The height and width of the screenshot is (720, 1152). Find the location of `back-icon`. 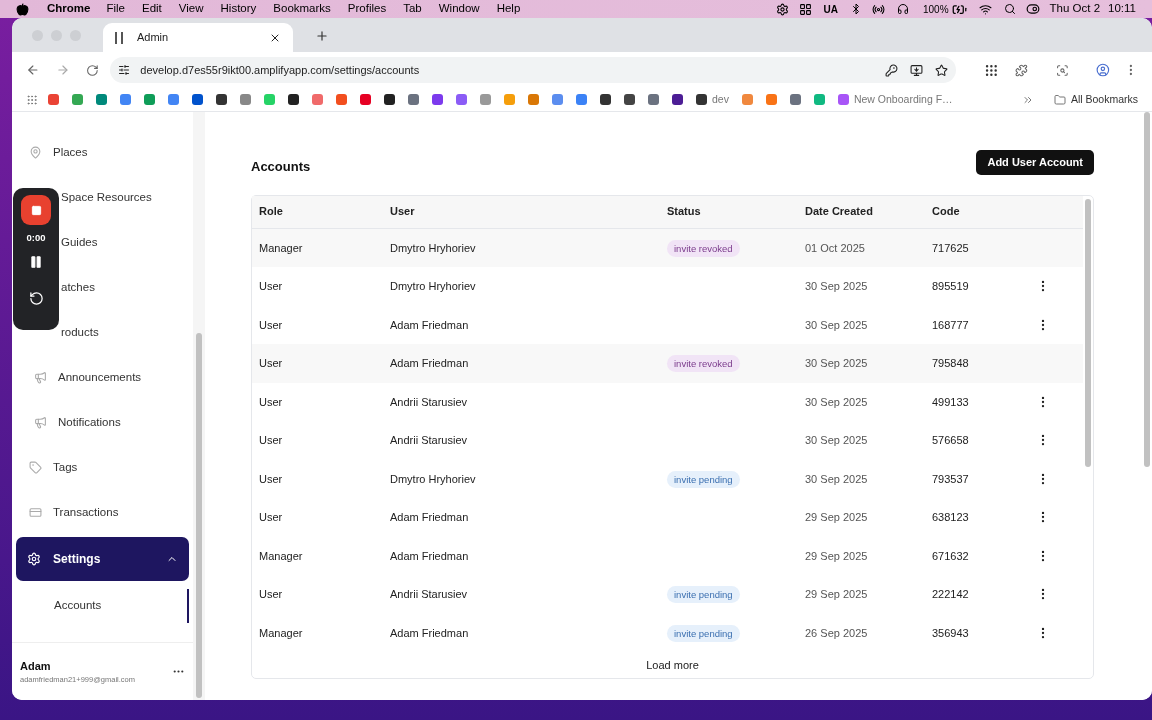

back-icon is located at coordinates (33, 70).